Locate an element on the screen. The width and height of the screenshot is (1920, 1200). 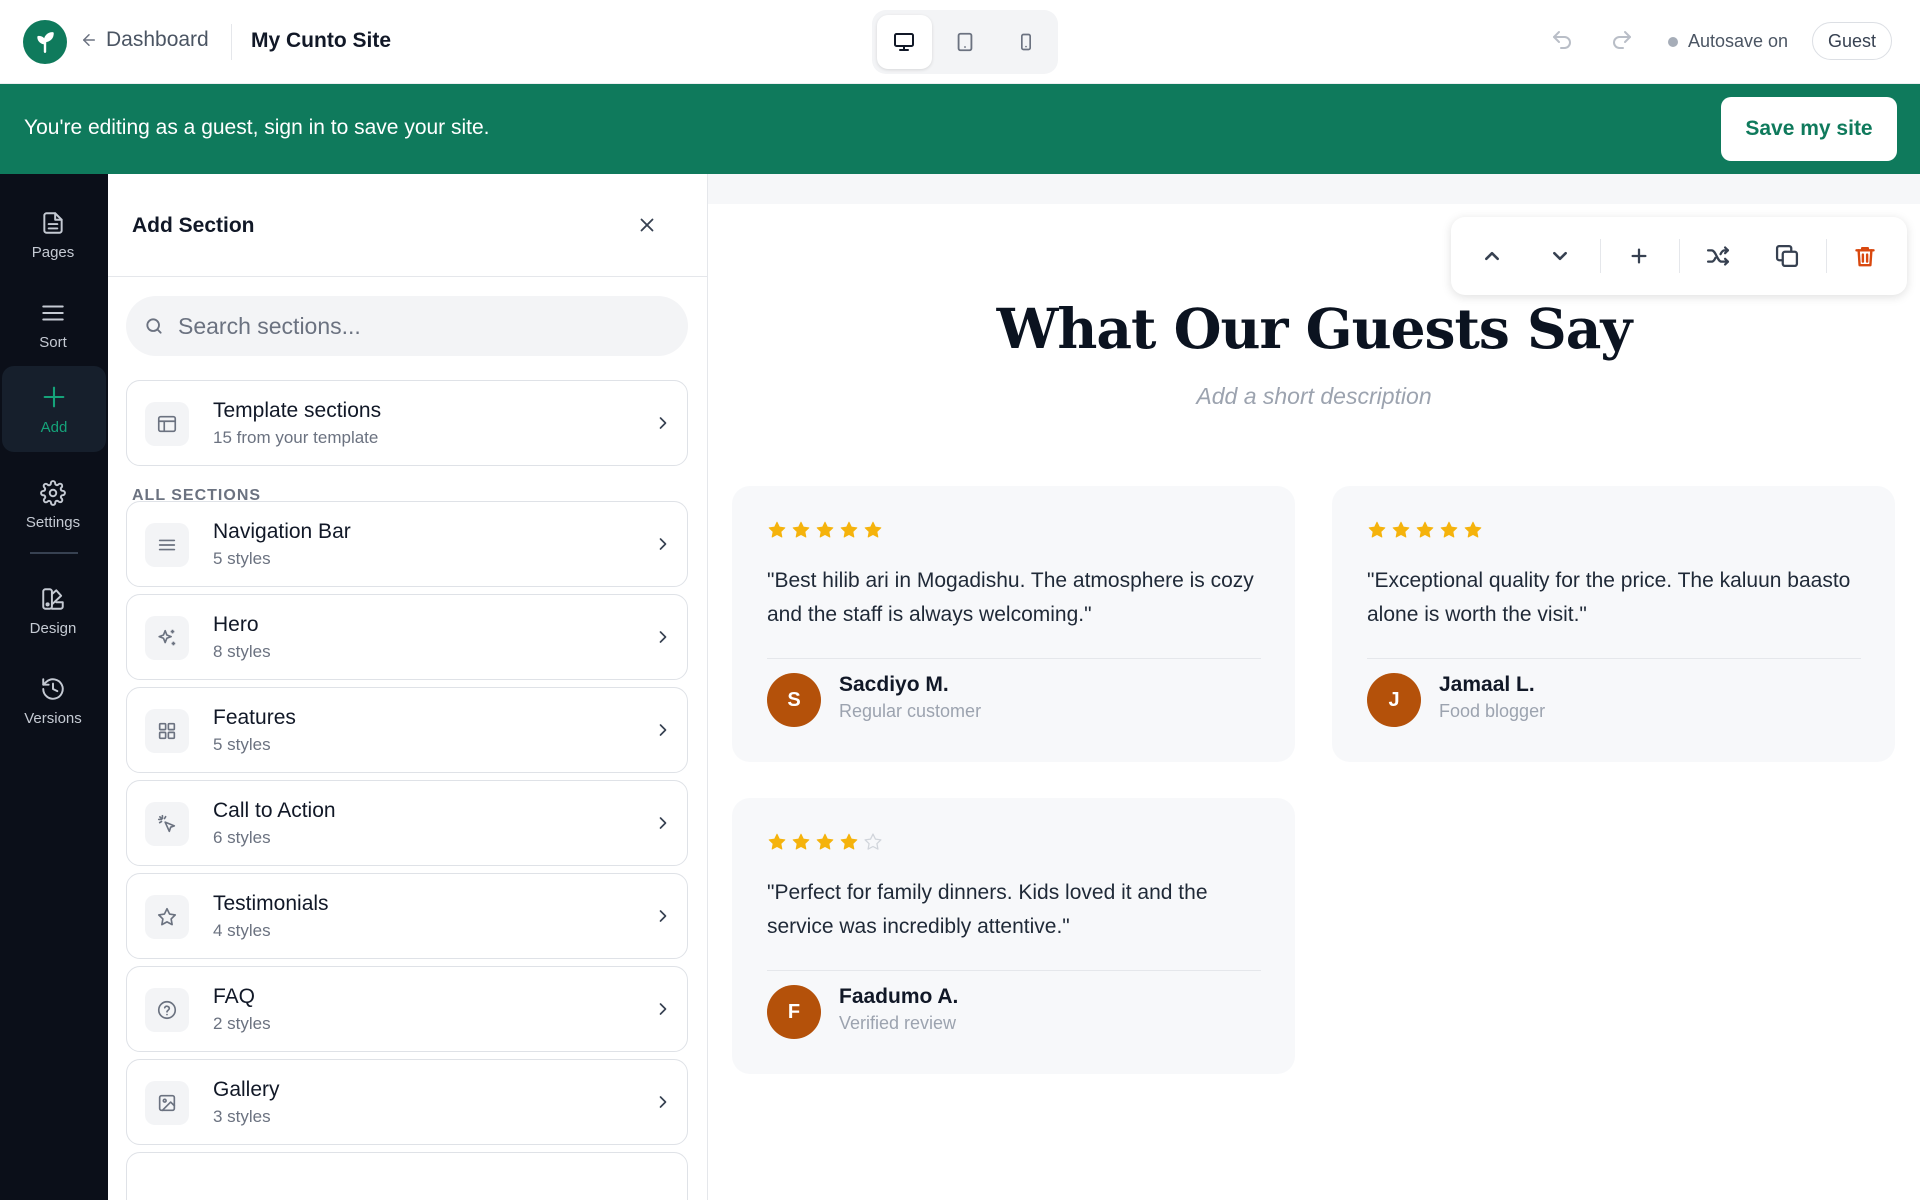
star-empty-icon is located at coordinates (873, 841).